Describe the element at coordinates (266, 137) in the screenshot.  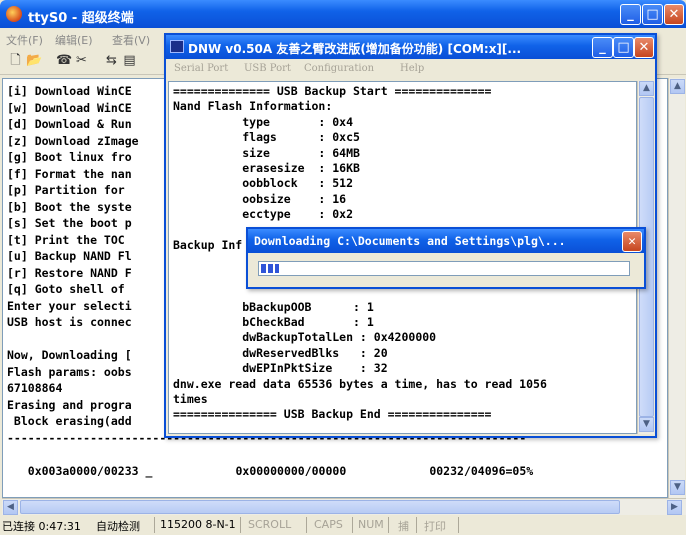
I see `terminal-line: flags : 0xc5` at that location.